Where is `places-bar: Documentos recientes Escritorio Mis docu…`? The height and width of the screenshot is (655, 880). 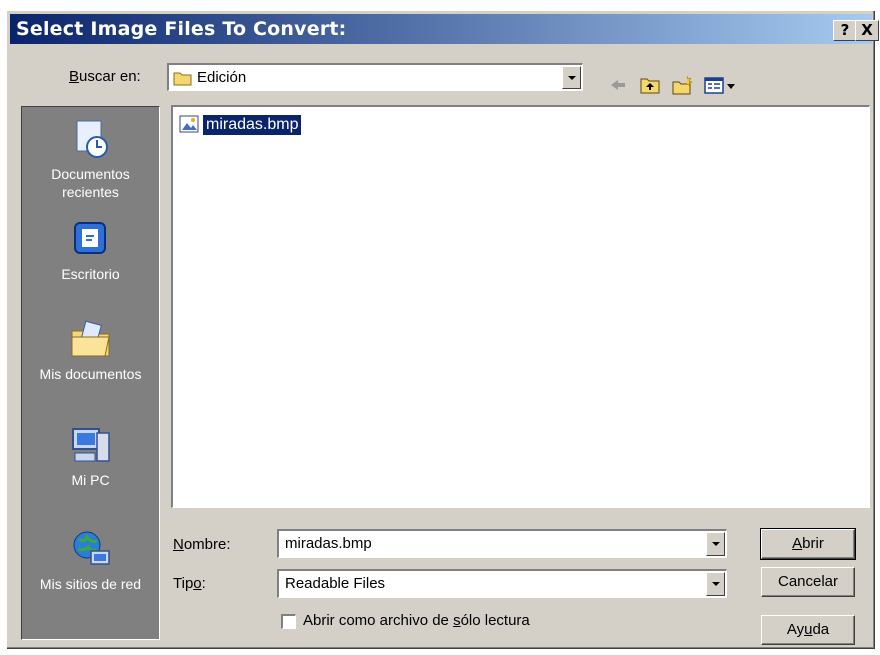
places-bar: Documentos recientes Escritorio Mis docu… is located at coordinates (90, 373).